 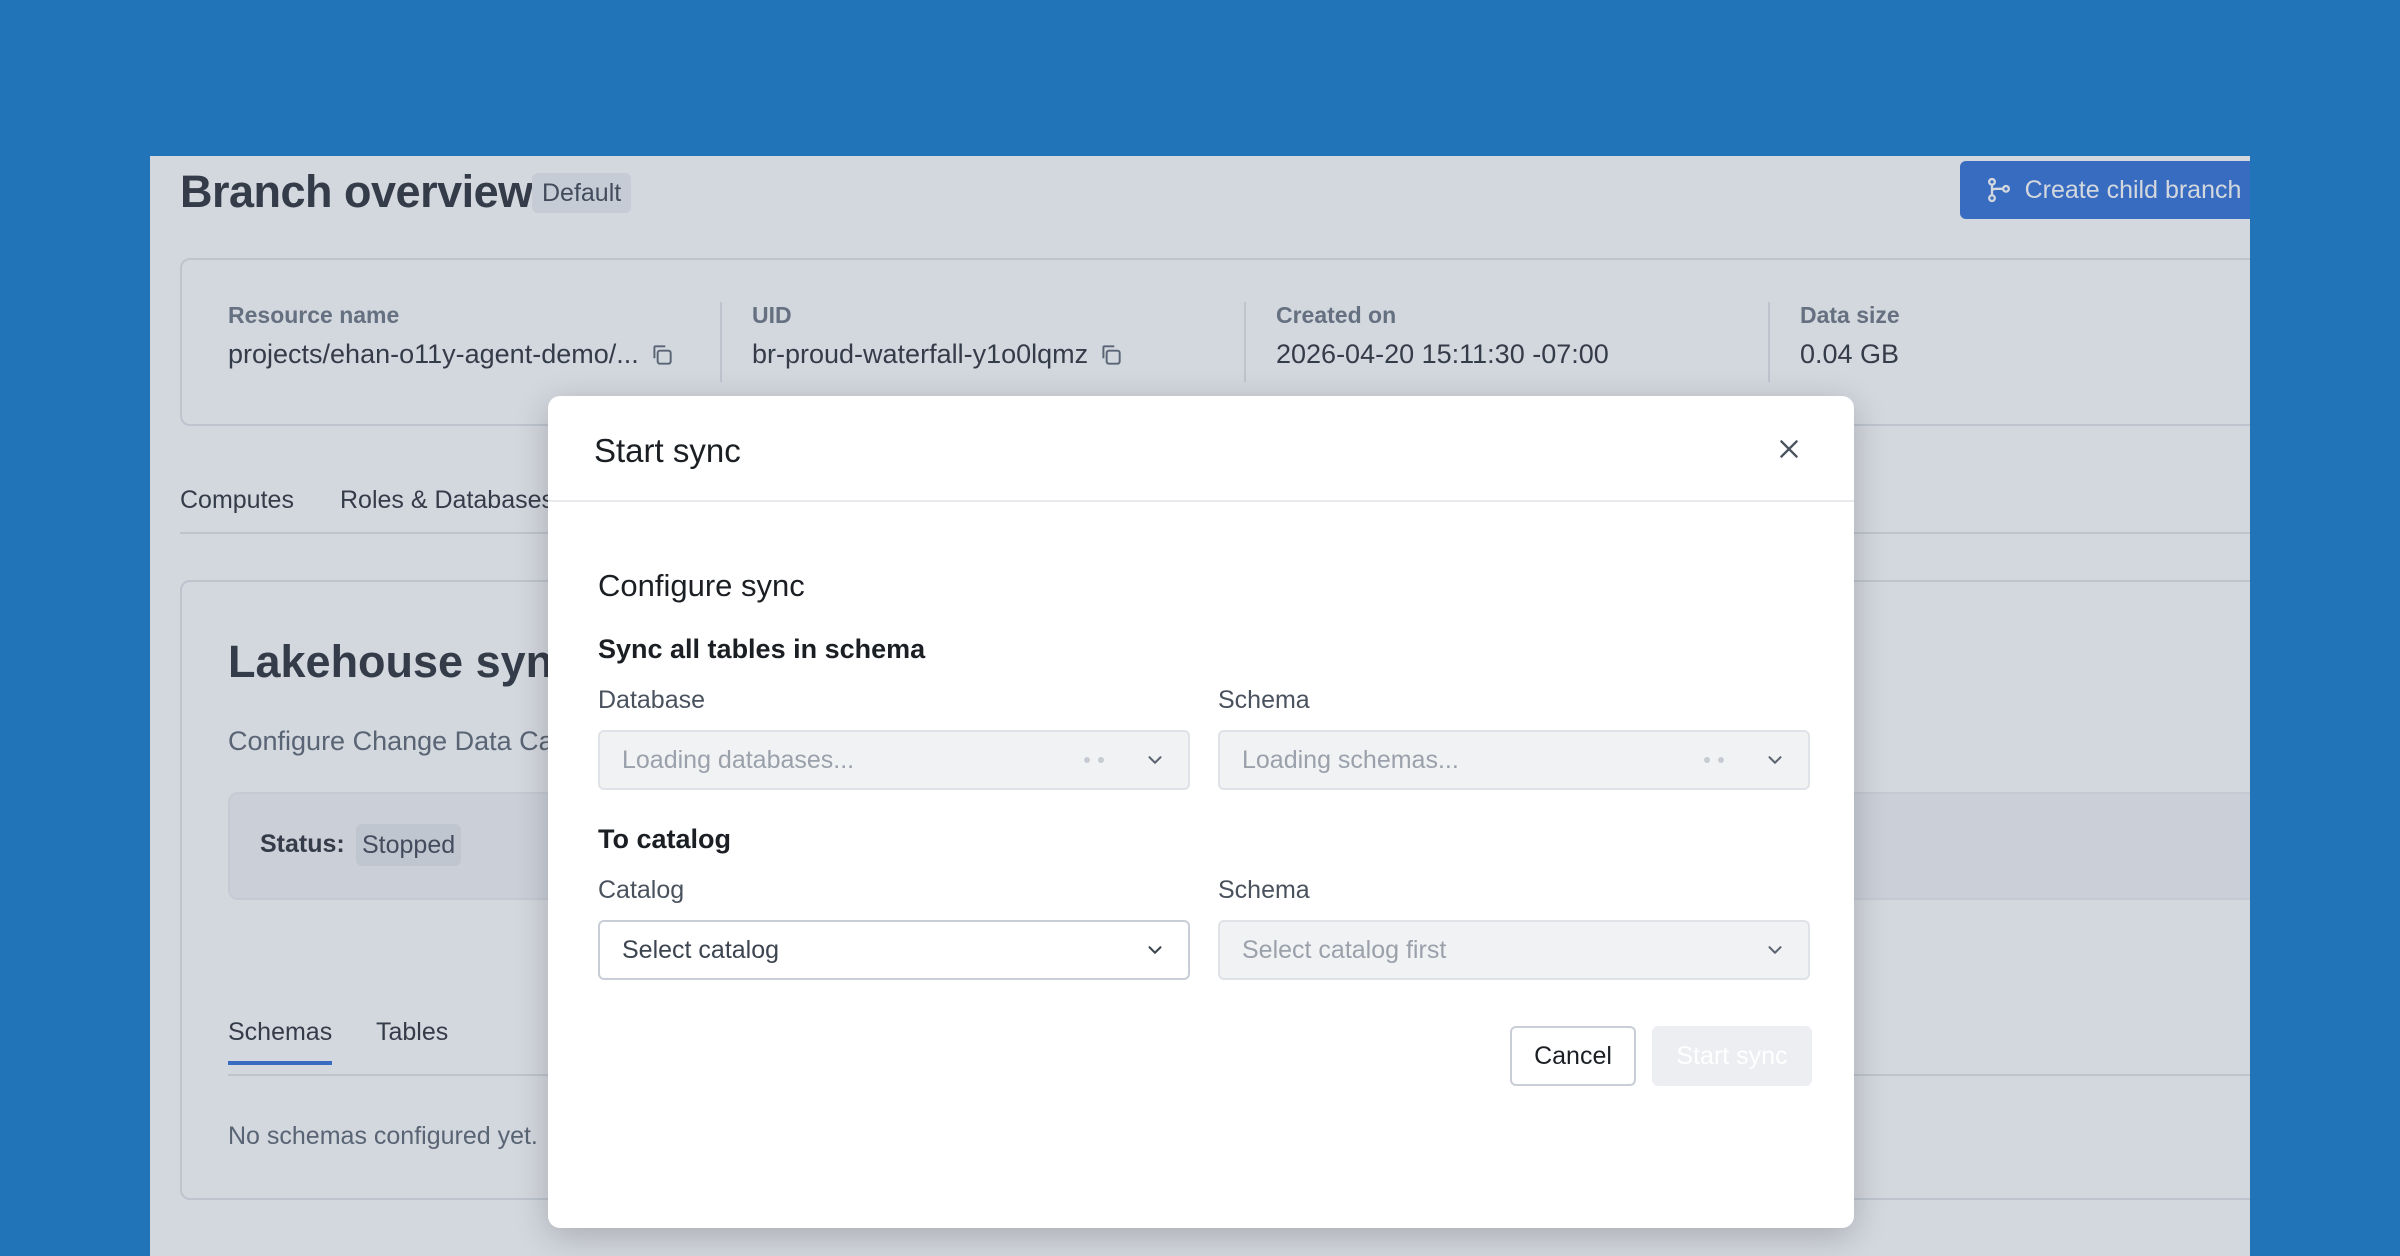 I want to click on target-section-title: To catalog, so click(x=665, y=839).